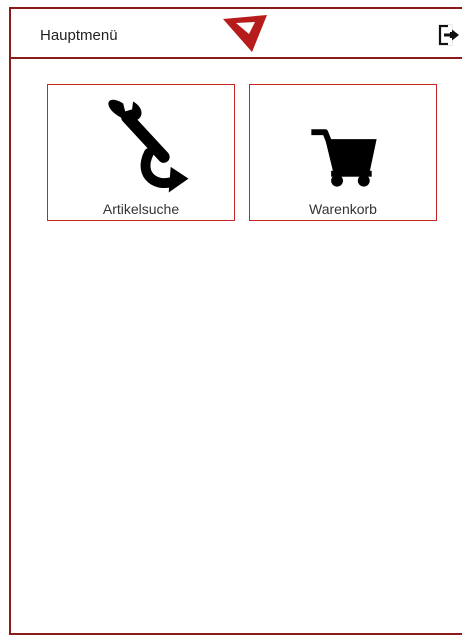 The height and width of the screenshot is (637, 462). I want to click on logout-icon, so click(449, 35).